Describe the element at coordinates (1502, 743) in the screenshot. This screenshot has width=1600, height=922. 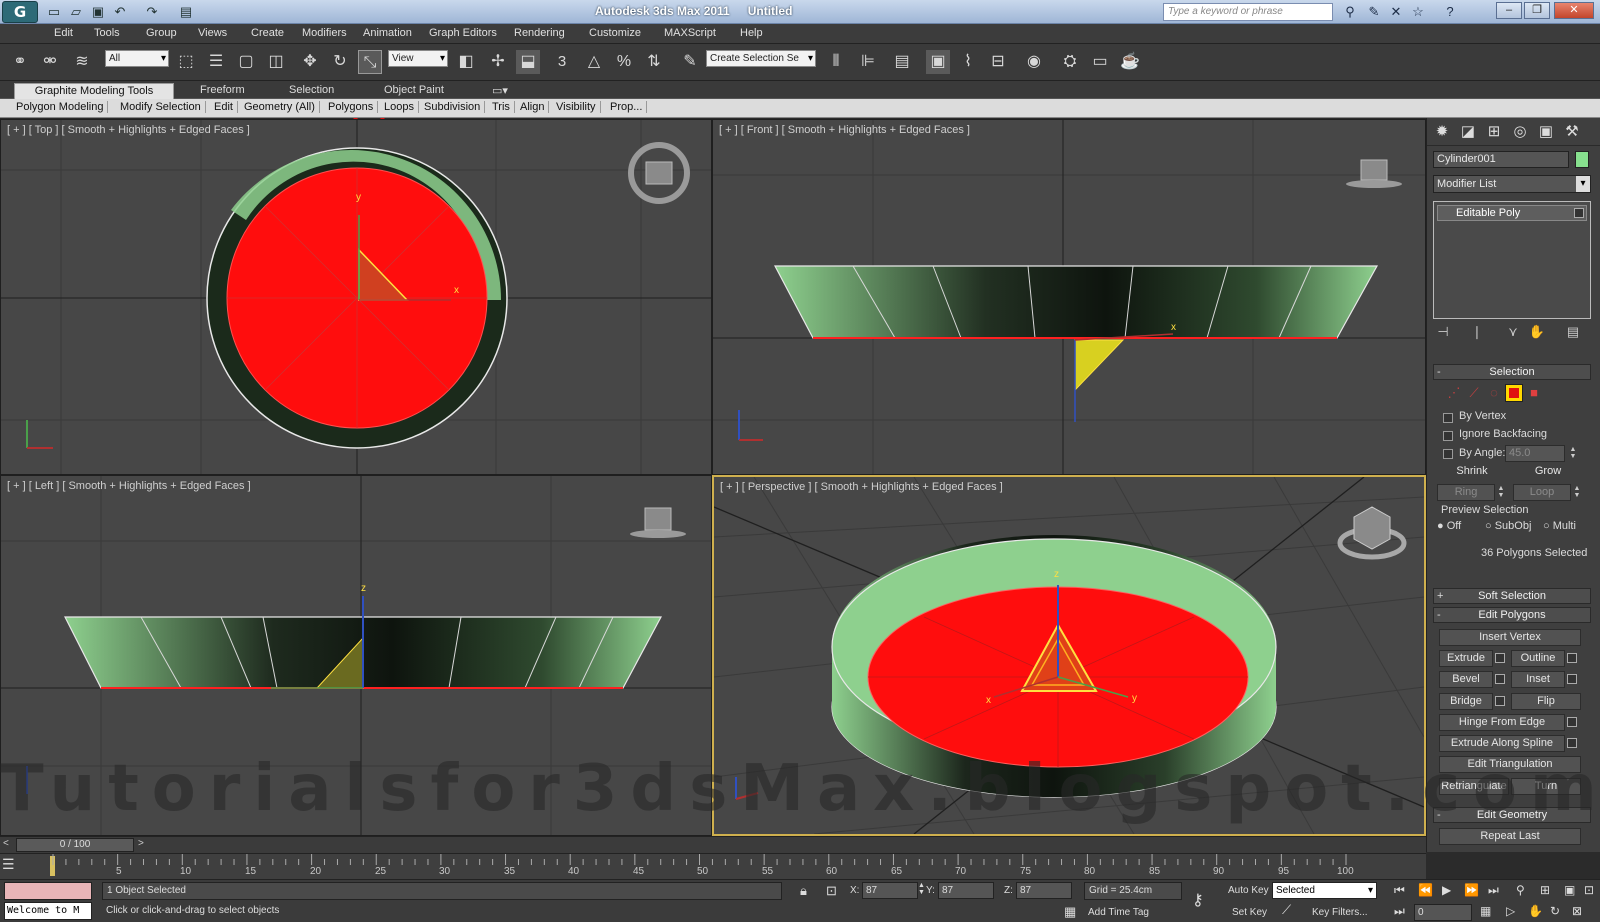
I see `extrude-along-spline-button: Extrude Along Spline` at that location.